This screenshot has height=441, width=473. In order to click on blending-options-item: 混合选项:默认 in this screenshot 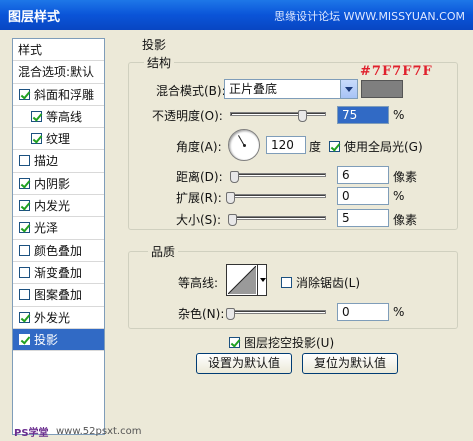, I will do `click(58, 72)`.